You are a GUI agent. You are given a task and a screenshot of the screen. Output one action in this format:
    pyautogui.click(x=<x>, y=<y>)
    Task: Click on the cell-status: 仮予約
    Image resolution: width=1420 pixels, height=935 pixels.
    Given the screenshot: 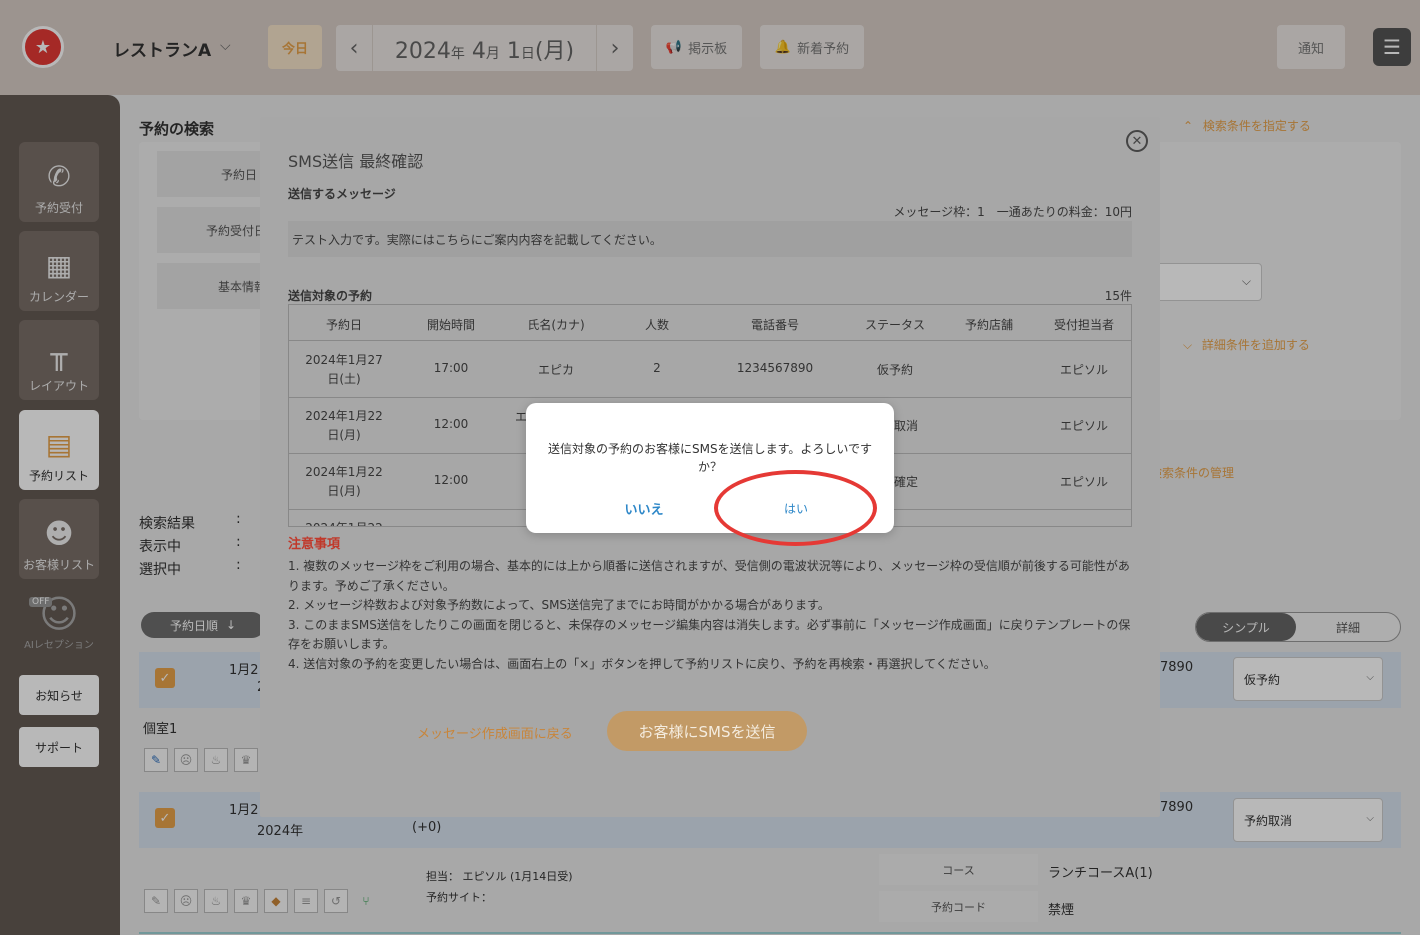 What is the action you would take?
    pyautogui.click(x=894, y=370)
    